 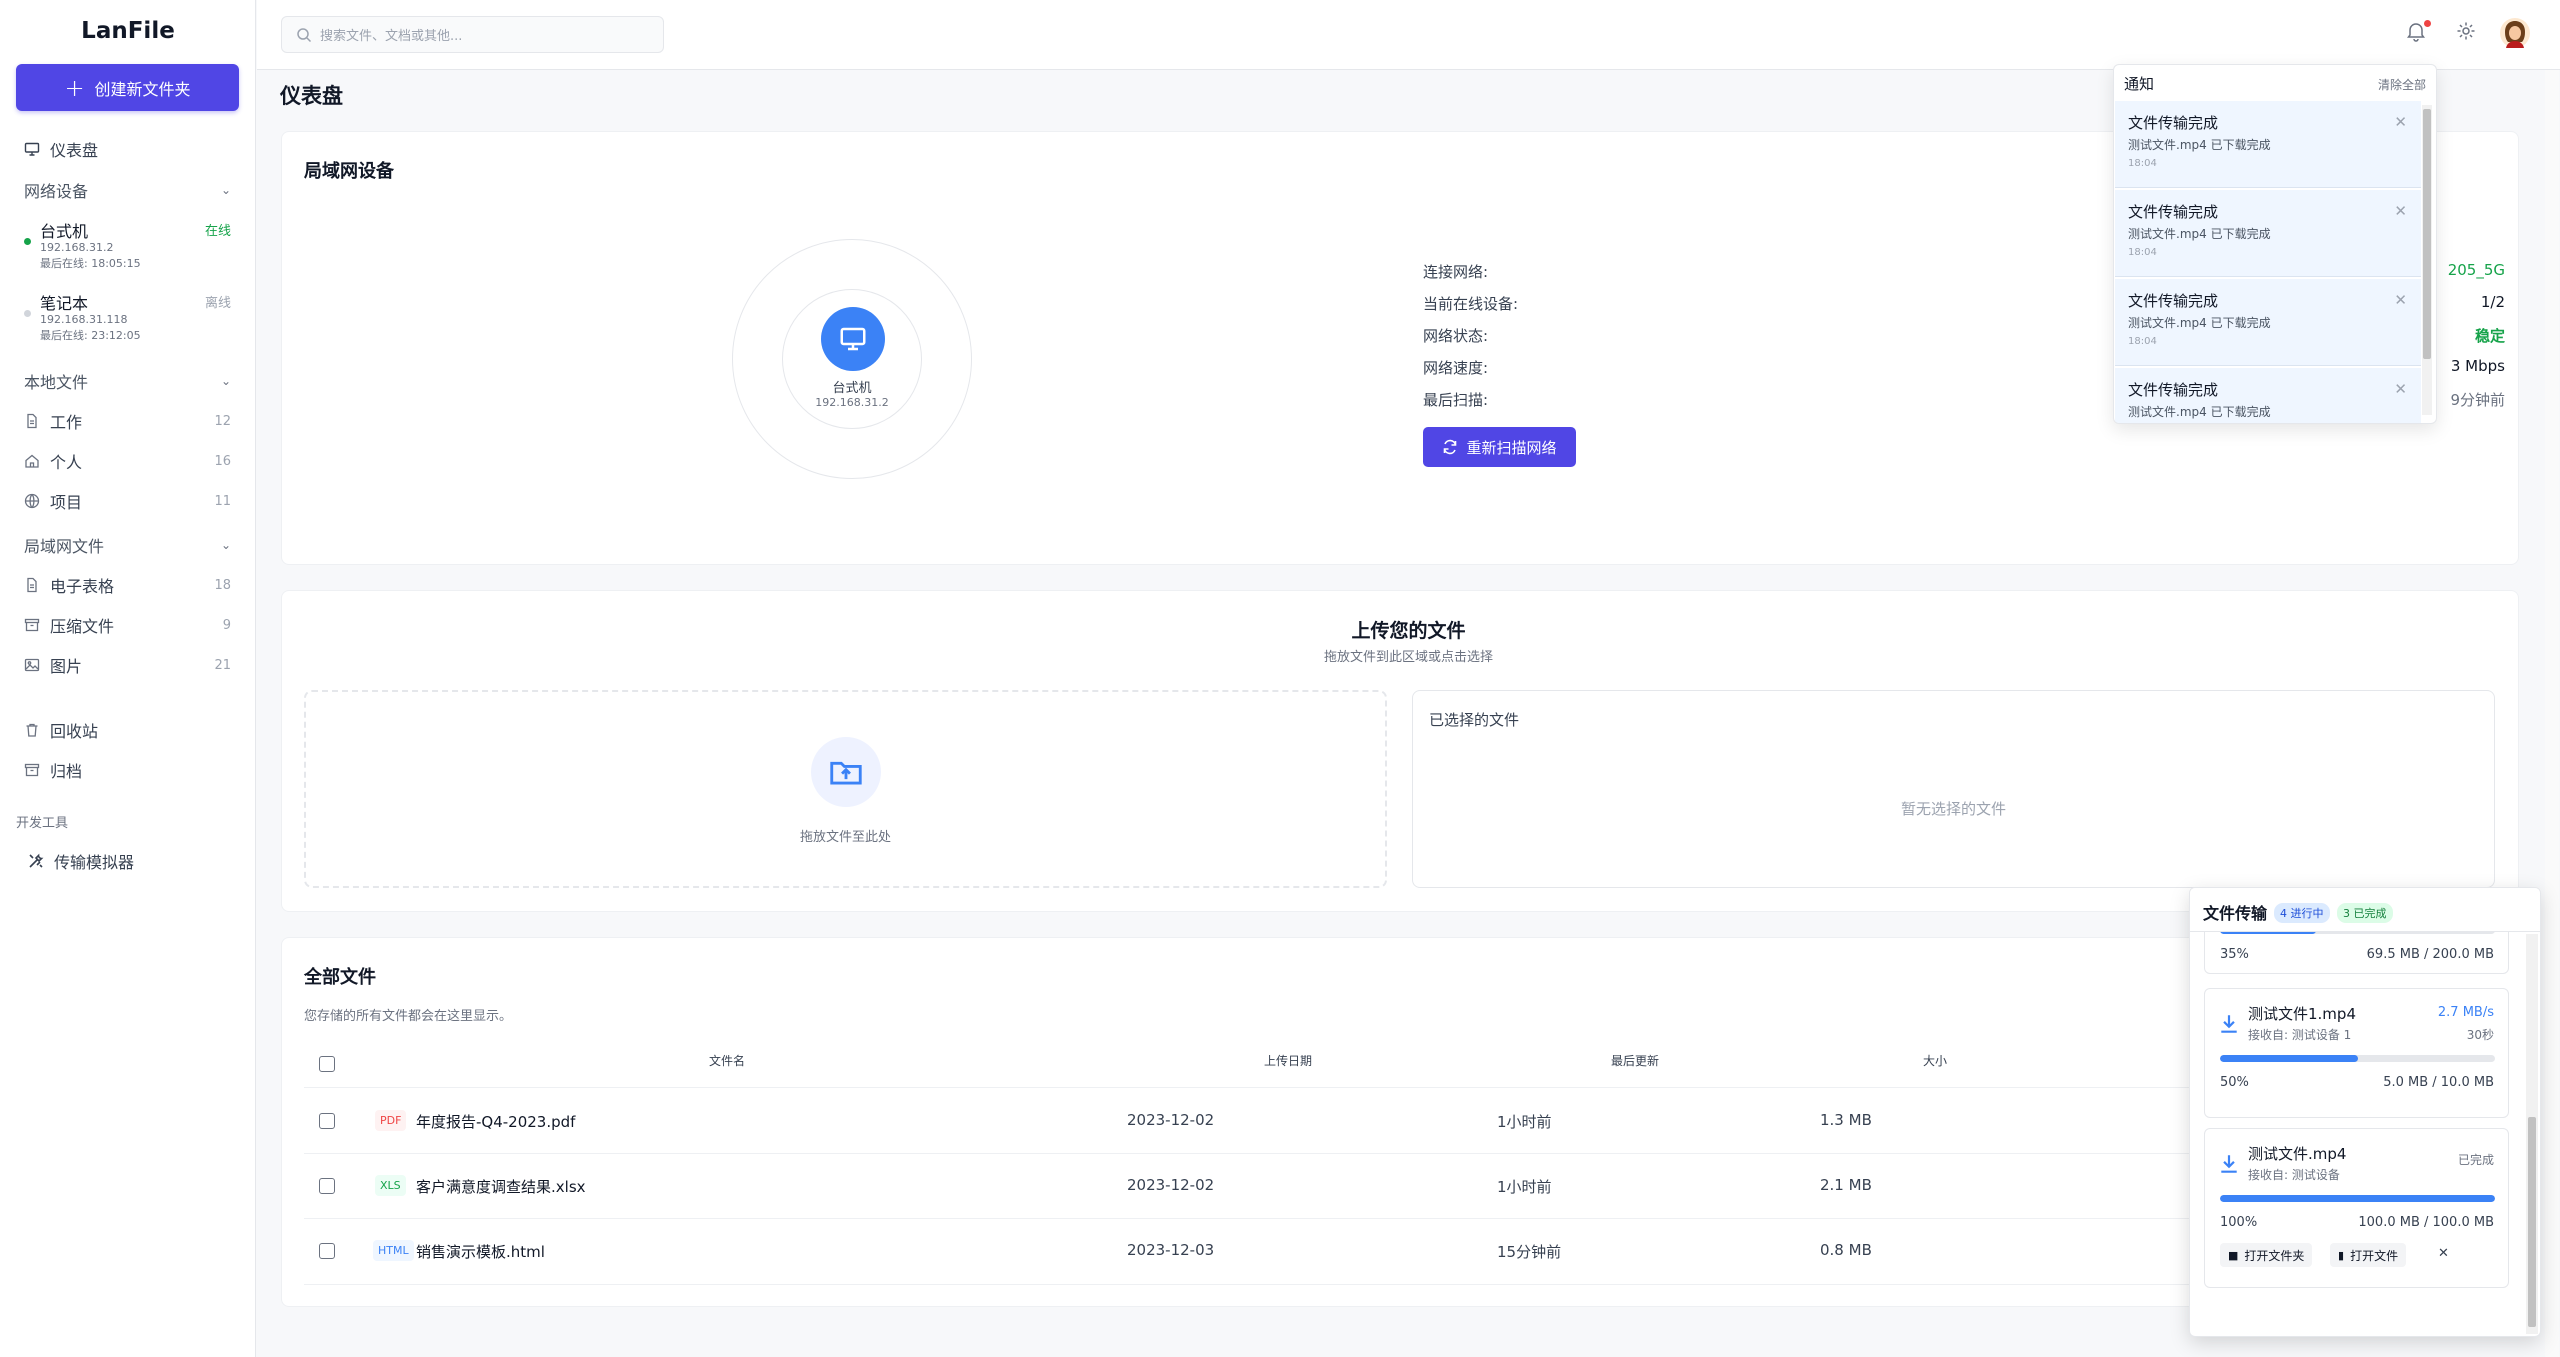 What do you see at coordinates (349, 171) in the screenshot?
I see `lan-card-title: 局域网设备` at bounding box center [349, 171].